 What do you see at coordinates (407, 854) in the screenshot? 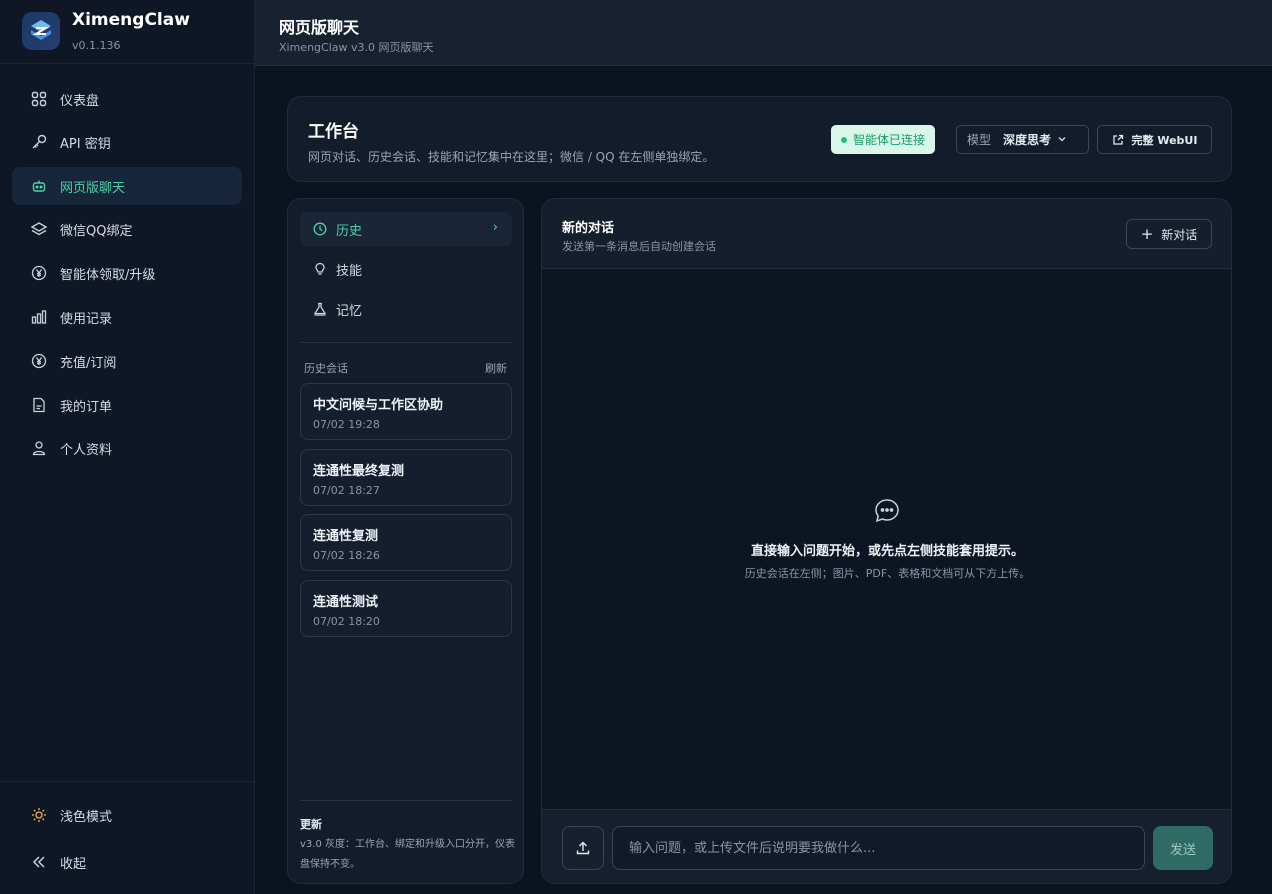
I see `update-text: v3.0 灰度：工作台、绑定和升级入口分开，仪表盘保持不变。` at bounding box center [407, 854].